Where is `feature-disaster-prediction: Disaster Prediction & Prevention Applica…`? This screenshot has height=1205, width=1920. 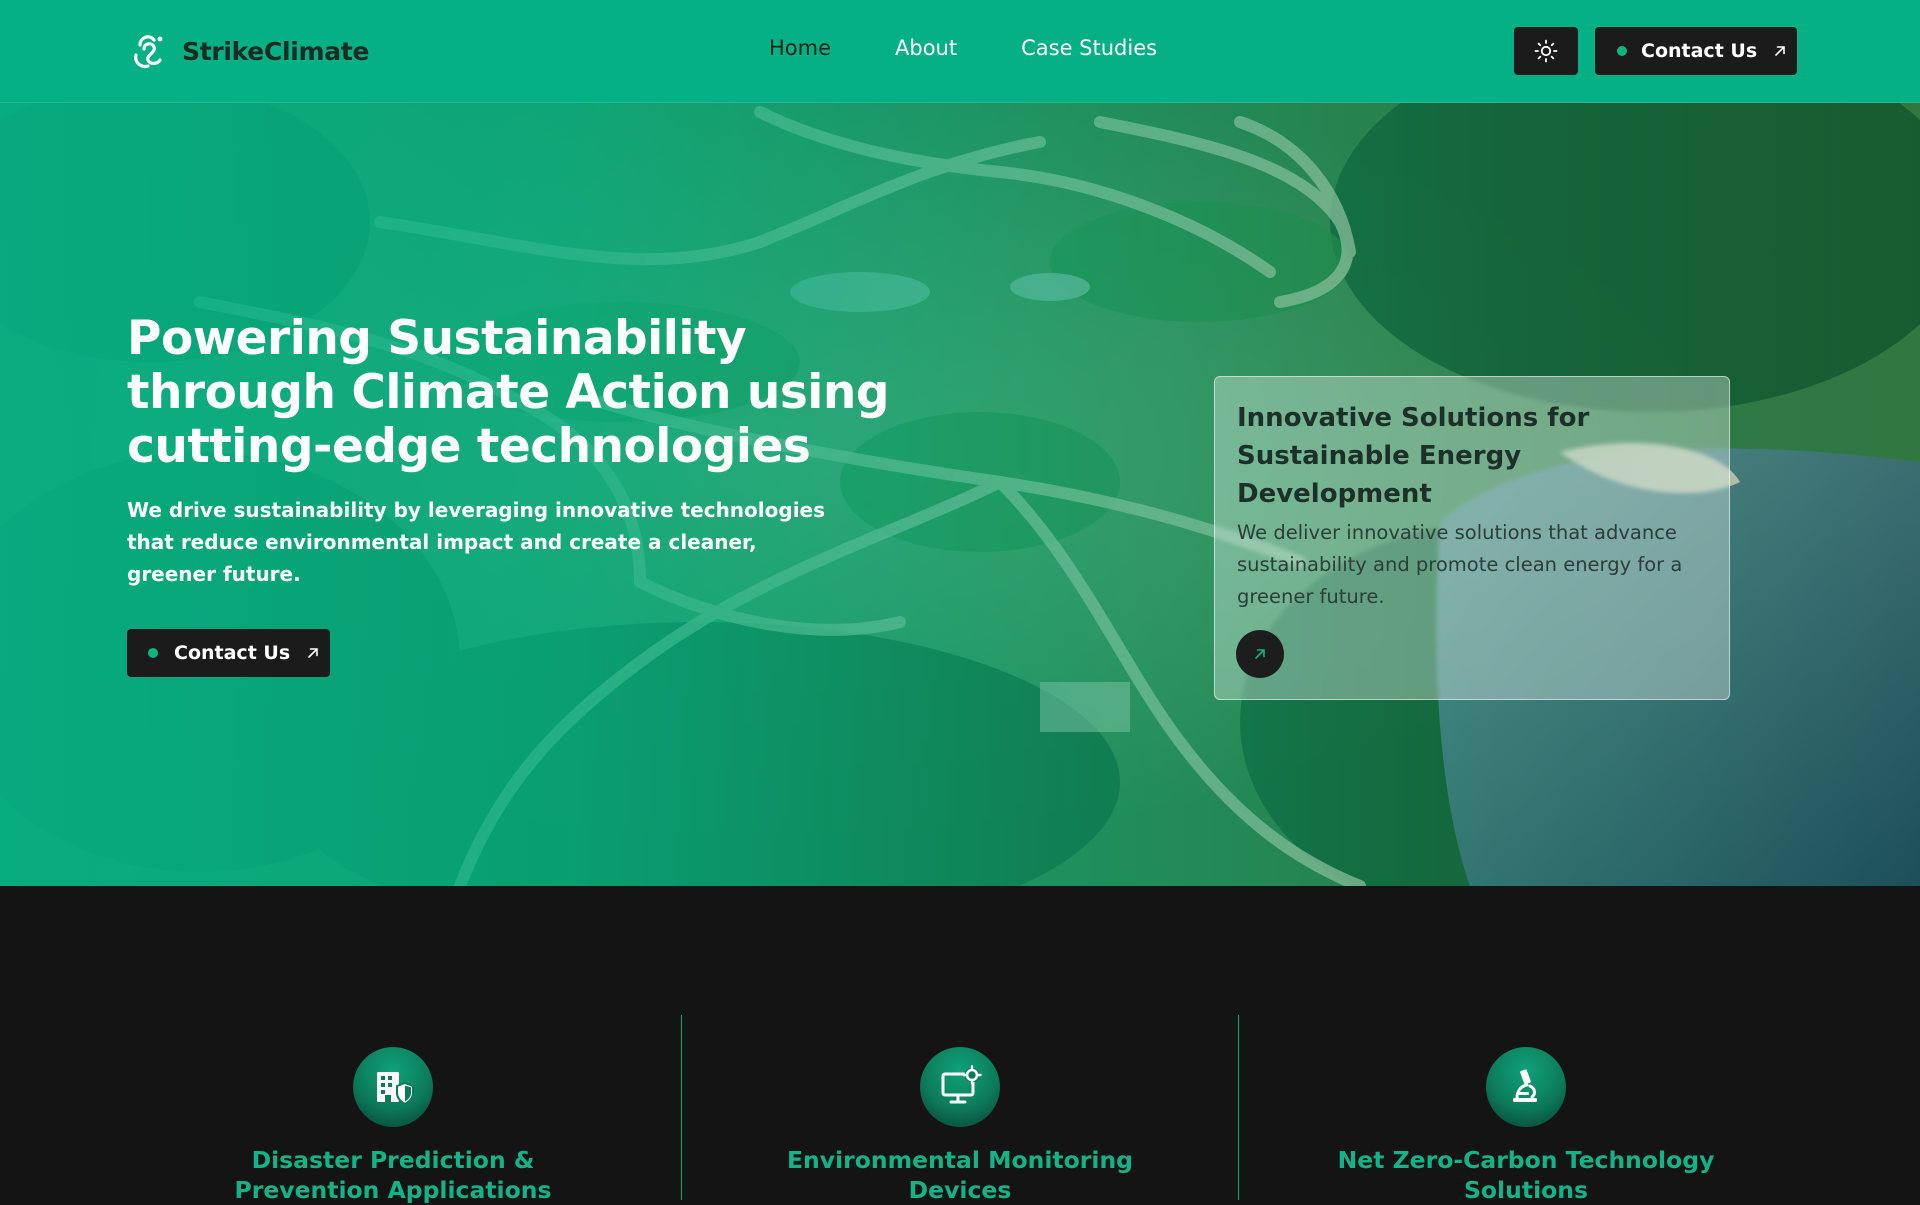
feature-disaster-prediction: Disaster Prediction & Prevention Applica… is located at coordinates (393, 1126).